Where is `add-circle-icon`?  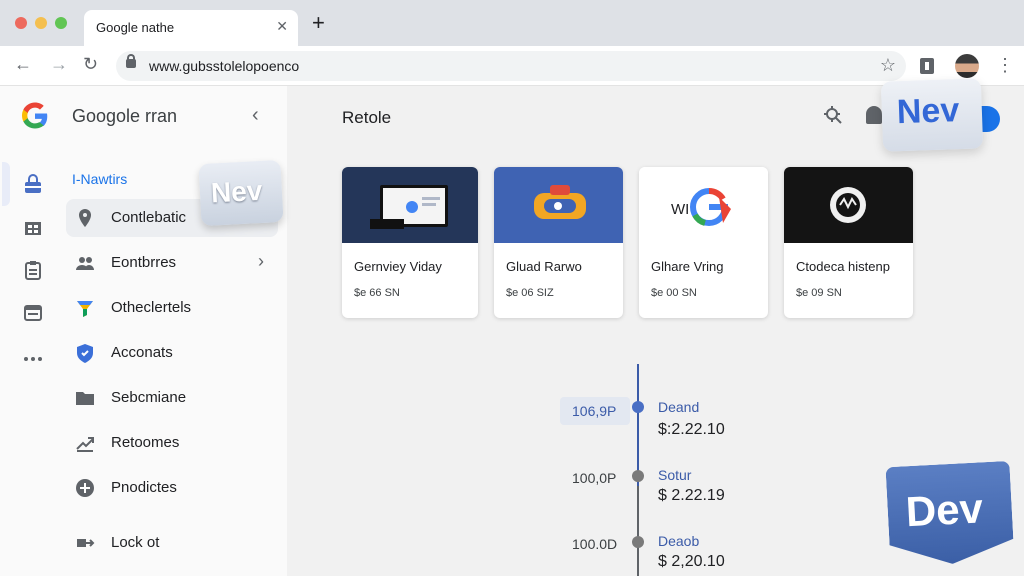 add-circle-icon is located at coordinates (85, 488).